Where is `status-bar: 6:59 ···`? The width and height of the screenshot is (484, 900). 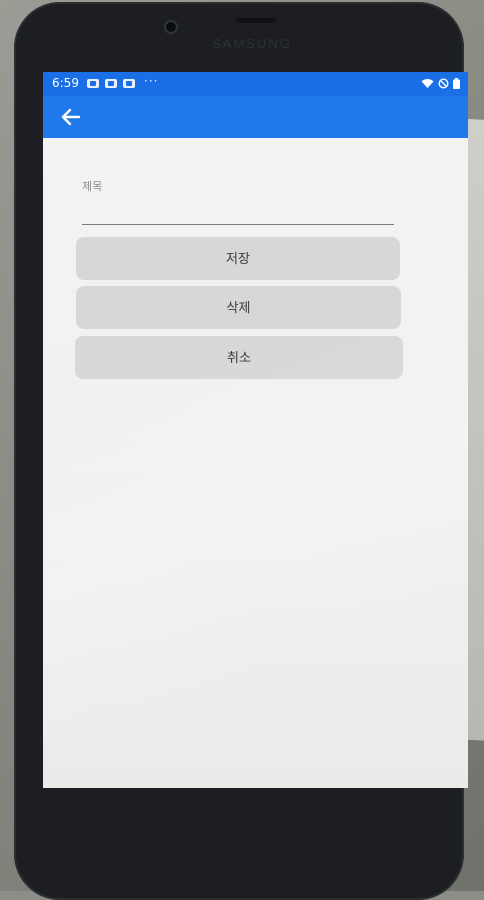 status-bar: 6:59 ··· is located at coordinates (255, 84).